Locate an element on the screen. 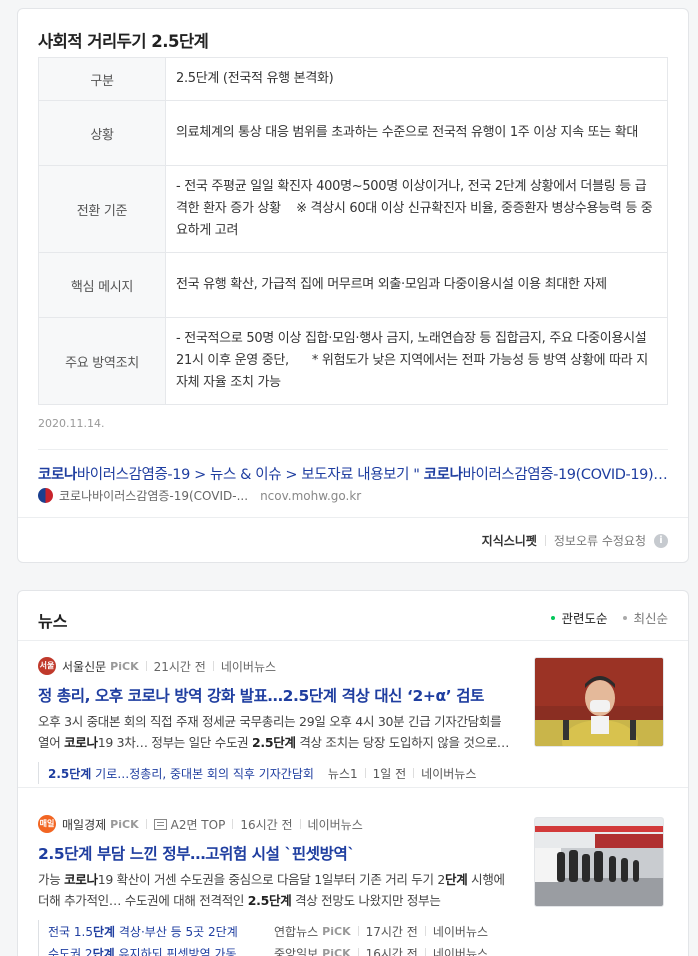  related-news-title: 수도권 2단계 유지하되 핀셋방역 가동 is located at coordinates (154, 950).